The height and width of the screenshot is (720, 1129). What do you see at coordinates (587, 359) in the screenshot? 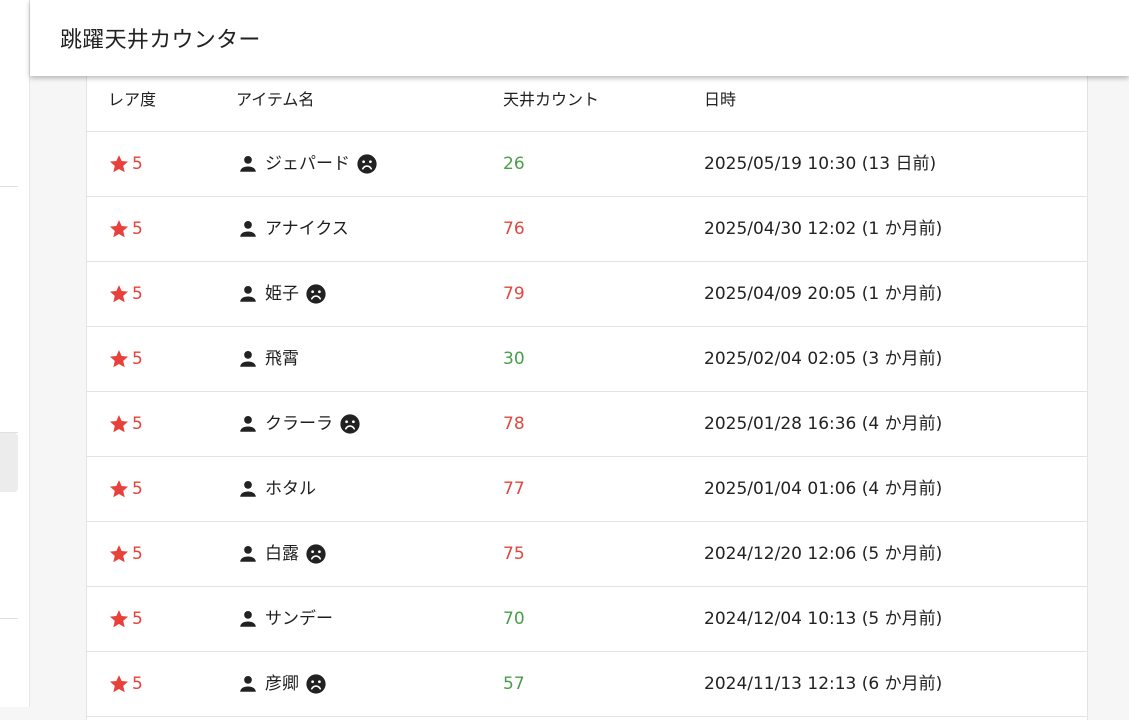
I see `table-row: 5 飛霄 30 2025/02/04 02:05 (3 か月前)` at bounding box center [587, 359].